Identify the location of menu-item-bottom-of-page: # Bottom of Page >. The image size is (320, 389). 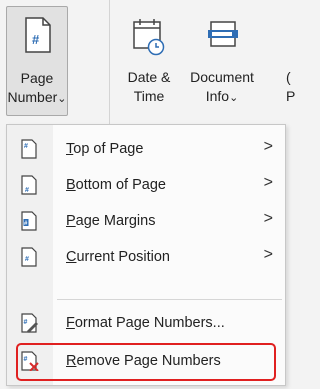
(146, 185).